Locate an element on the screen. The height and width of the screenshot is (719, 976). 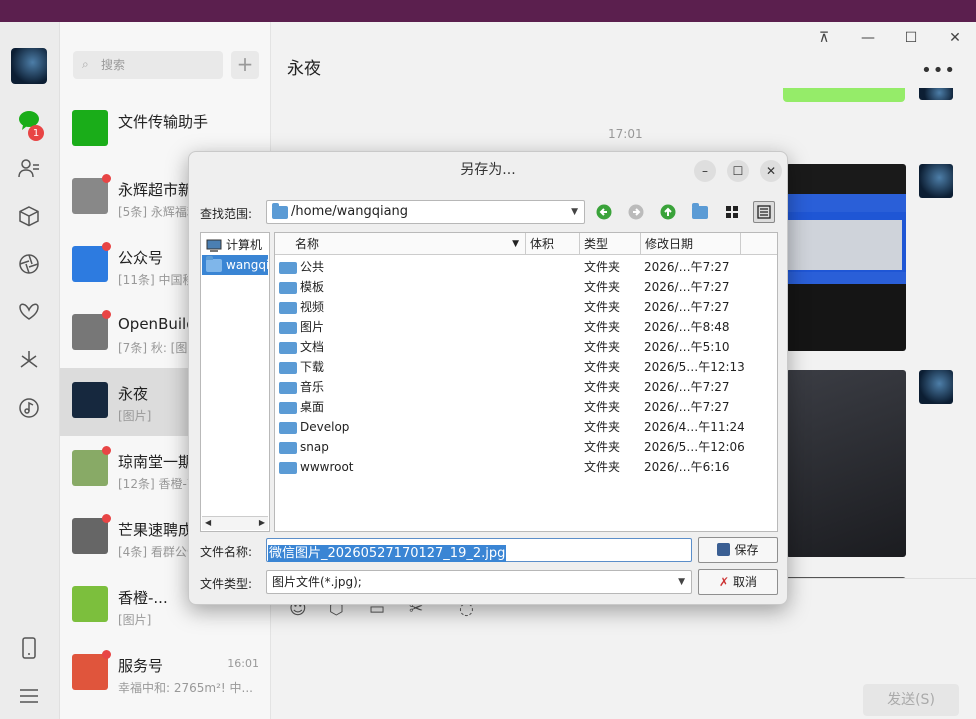
column-header-size: 体积 is located at coordinates (553, 244).